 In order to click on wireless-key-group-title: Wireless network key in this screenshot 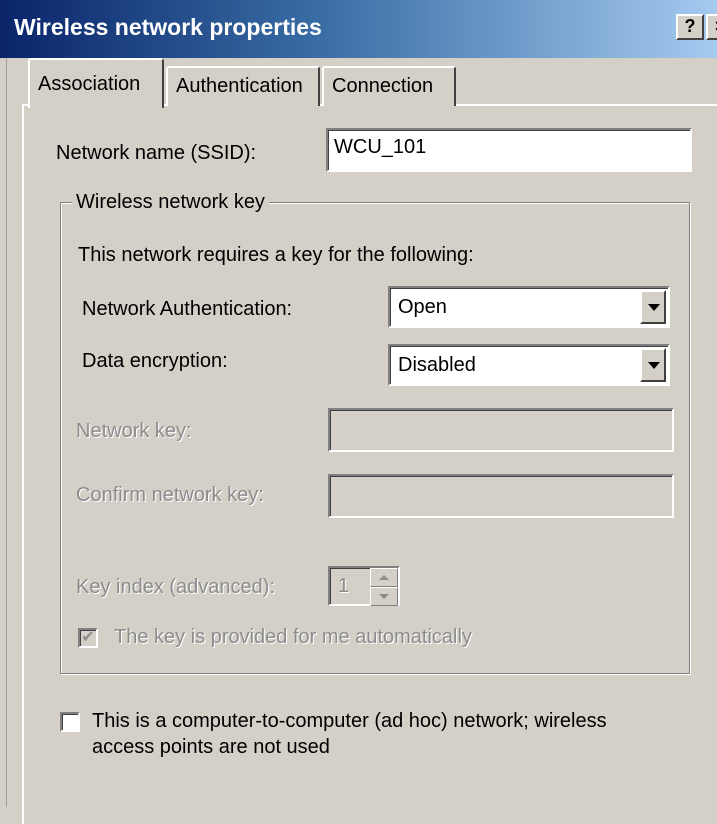, I will do `click(170, 202)`.